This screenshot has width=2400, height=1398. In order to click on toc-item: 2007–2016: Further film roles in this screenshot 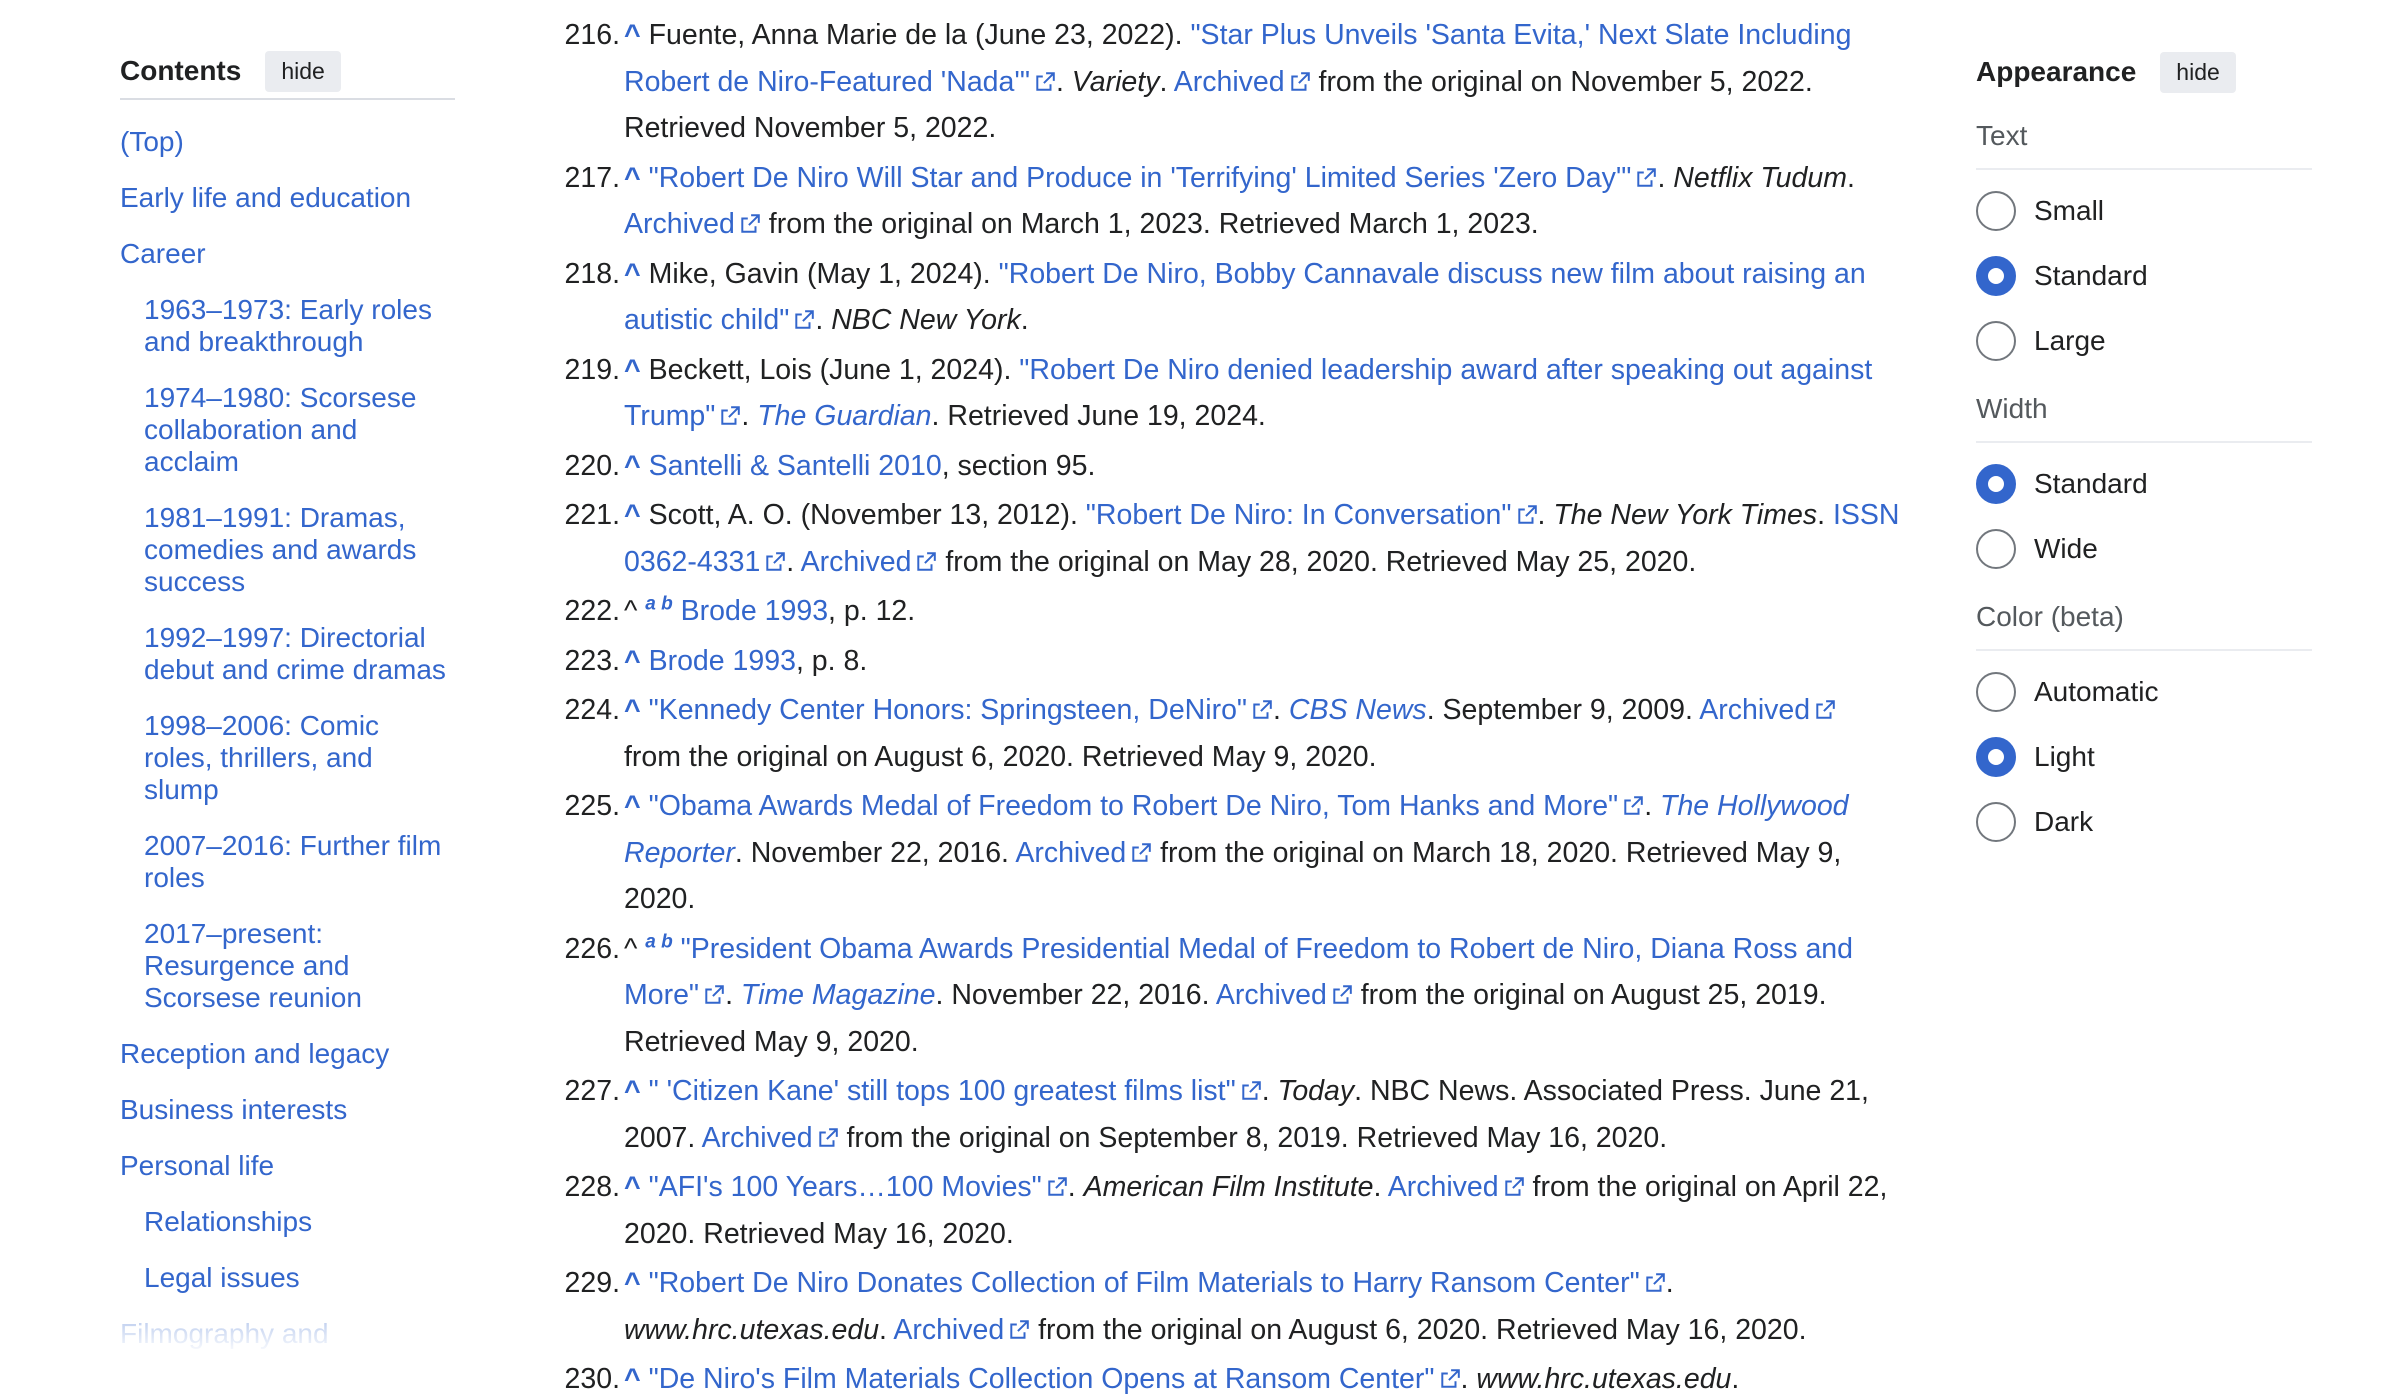, I will do `click(287, 862)`.